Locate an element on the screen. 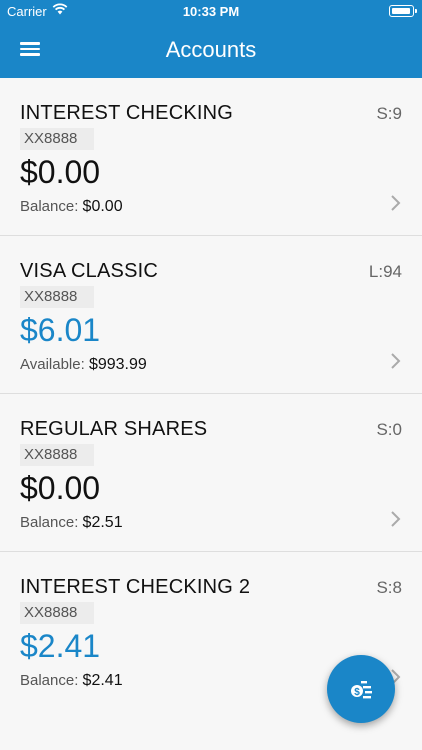 The image size is (422, 750). account-name: VISA CLASSIC is located at coordinates (89, 271).